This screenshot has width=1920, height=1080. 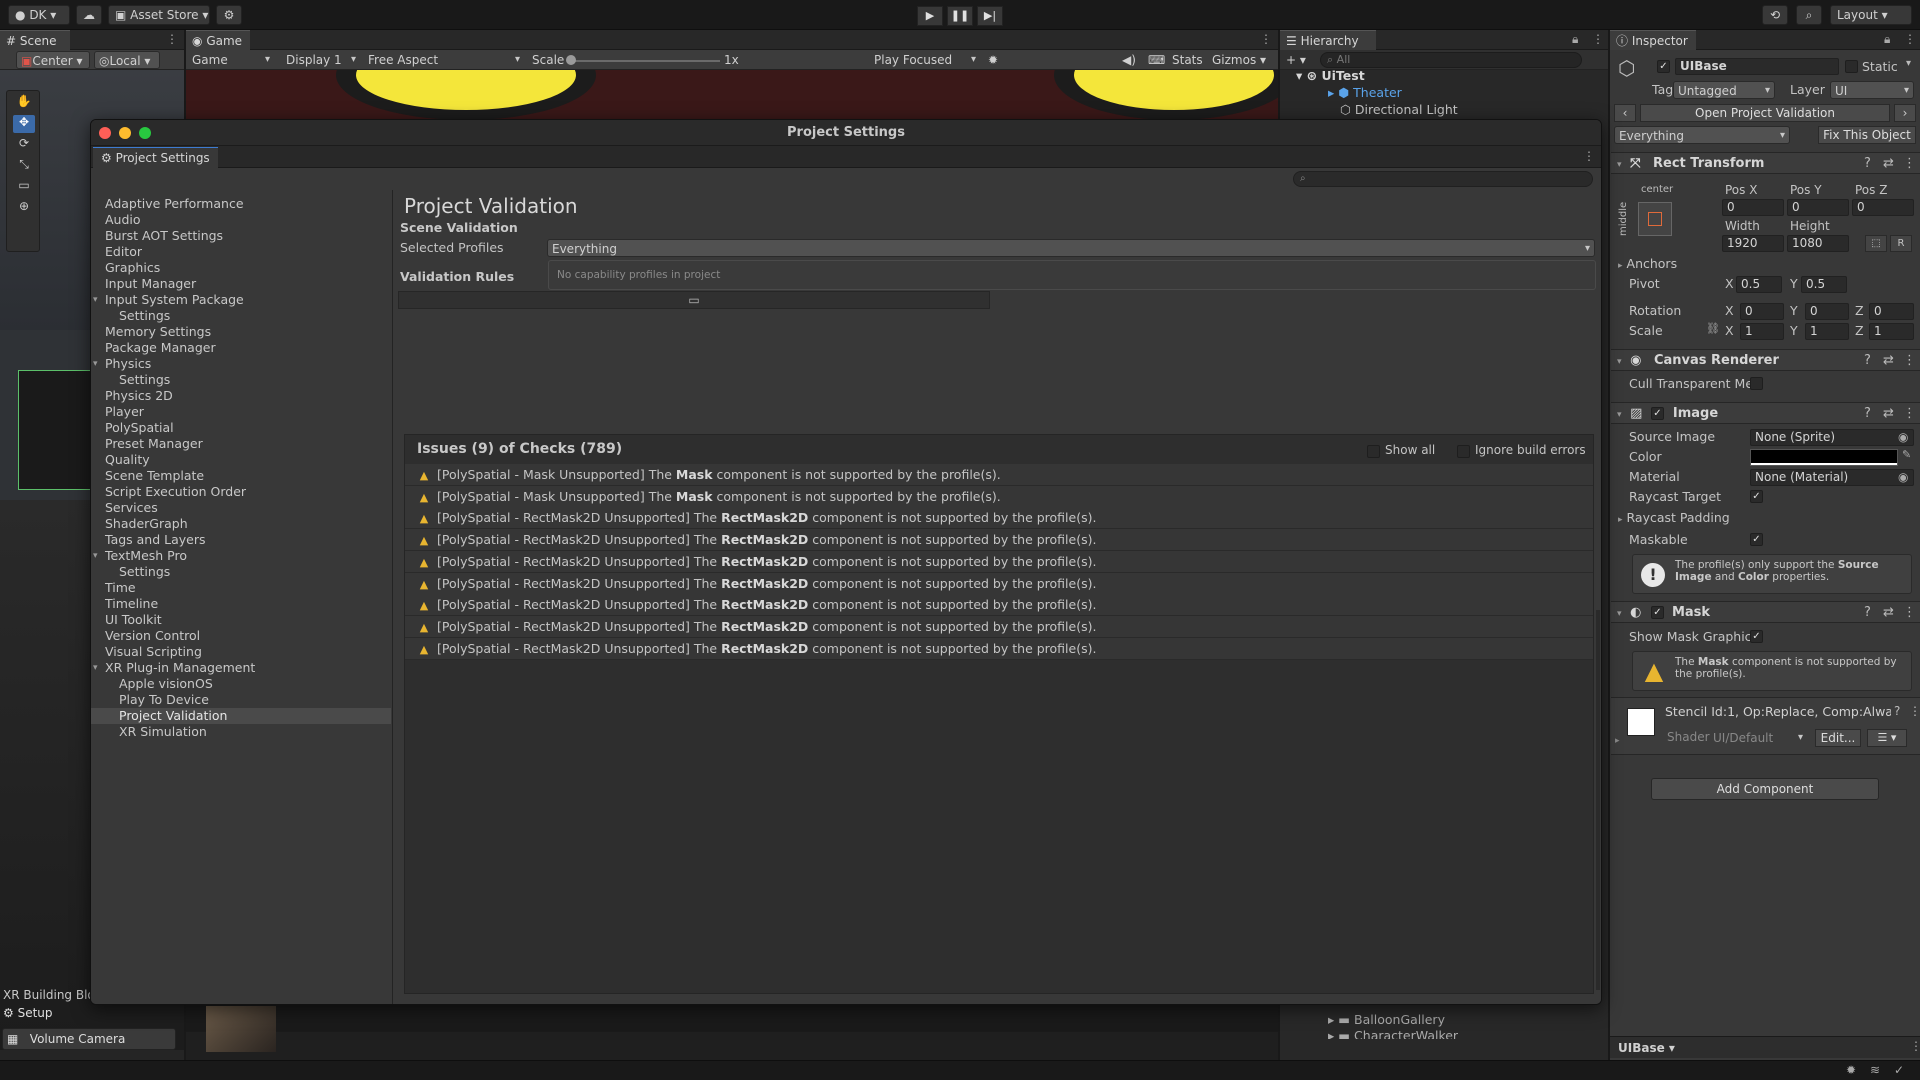 I want to click on validation-rules-dropdown: No capability profiles in project, so click(x=1072, y=275).